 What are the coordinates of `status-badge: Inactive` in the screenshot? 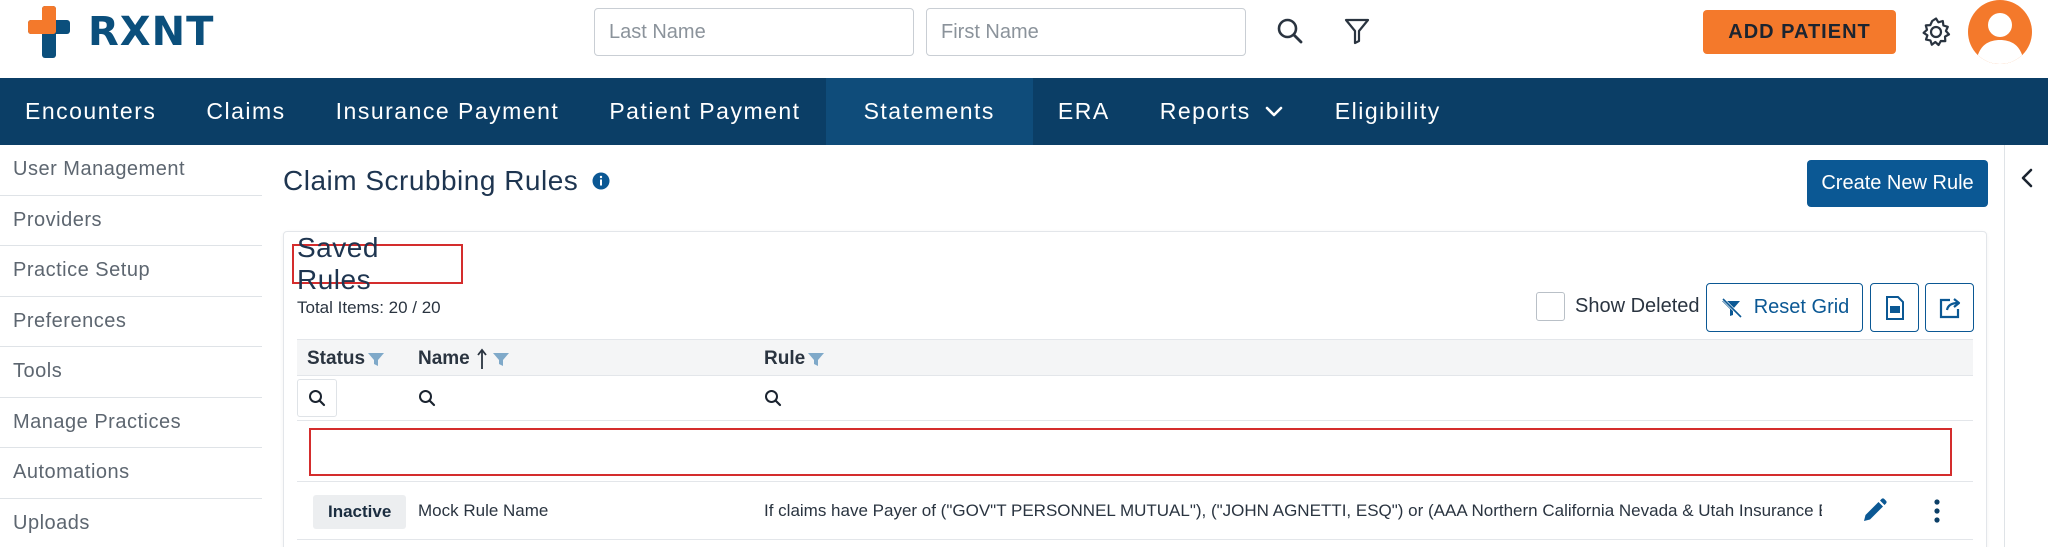 It's located at (360, 512).